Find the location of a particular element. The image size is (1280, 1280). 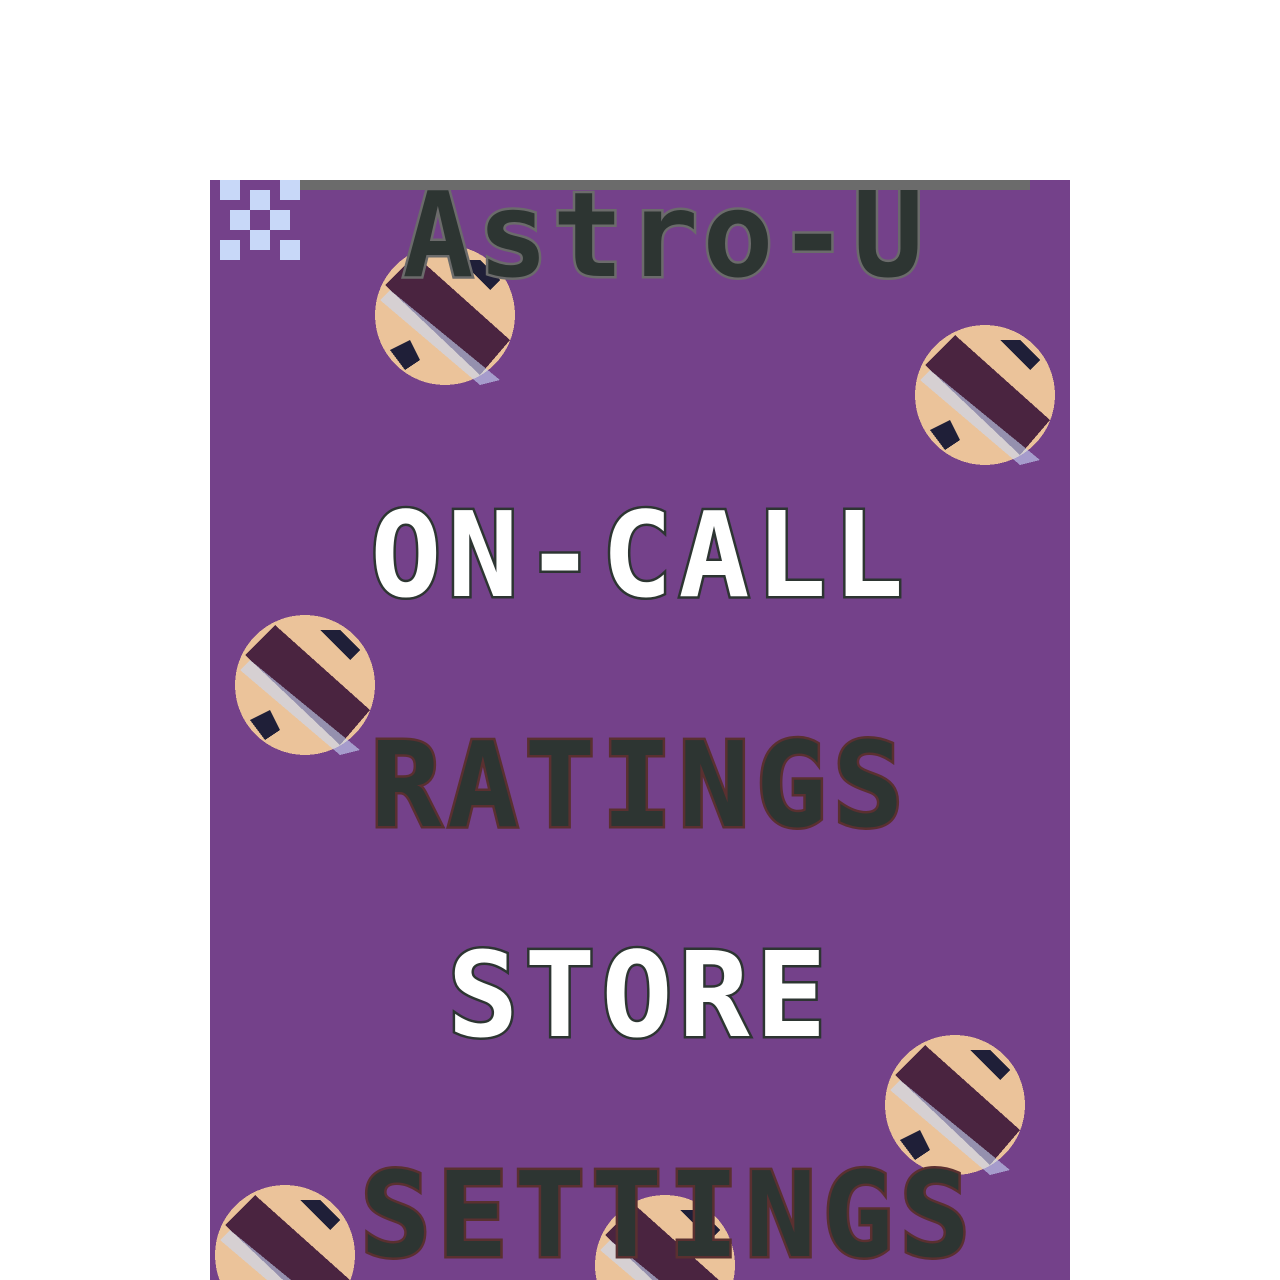

menu-item-settings: SETTINGS is located at coordinates (665, 1215).